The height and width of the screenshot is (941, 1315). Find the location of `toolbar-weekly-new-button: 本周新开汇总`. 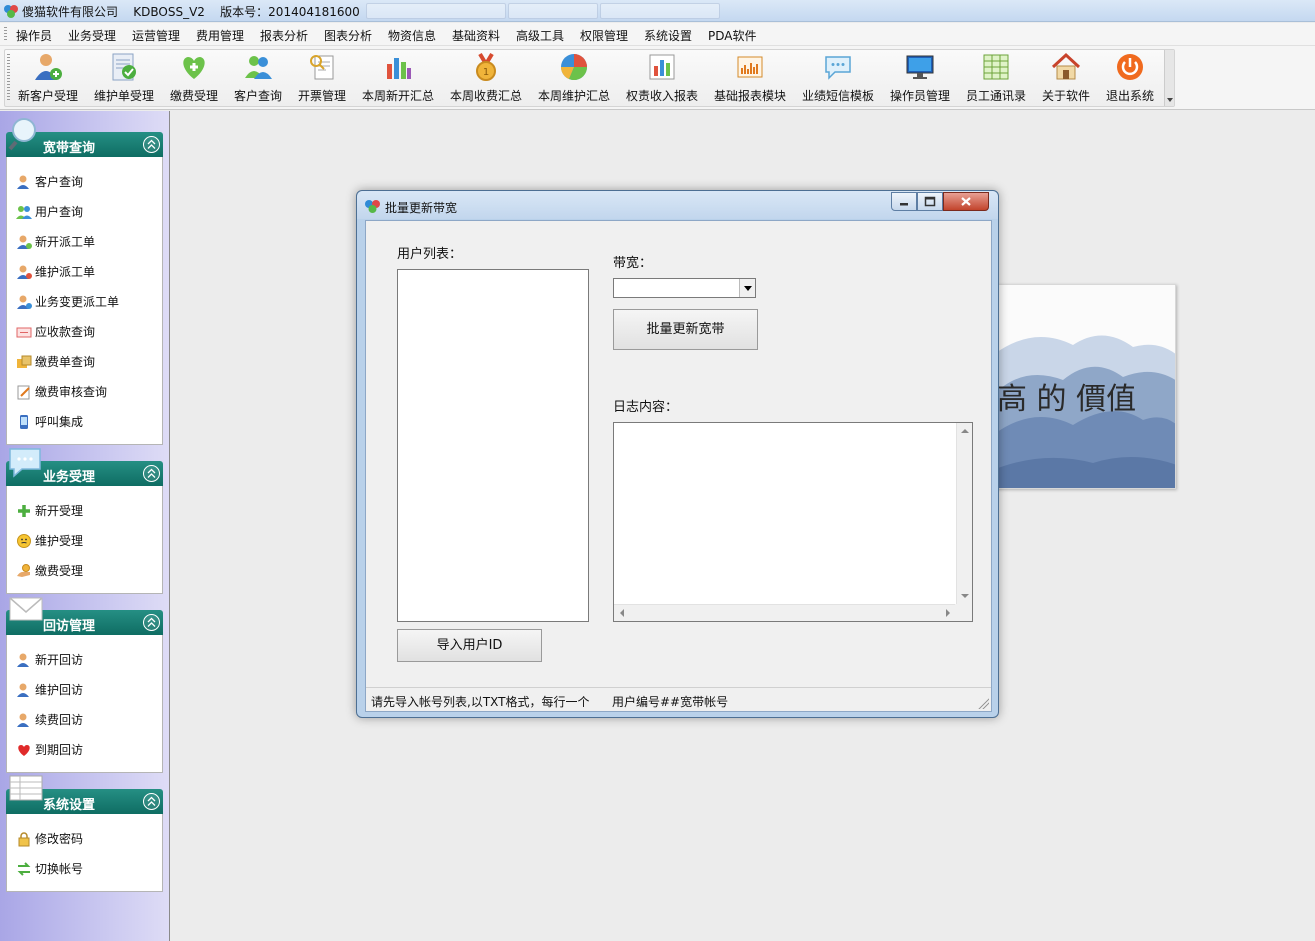

toolbar-weekly-new-button: 本周新开汇总 is located at coordinates (398, 78).